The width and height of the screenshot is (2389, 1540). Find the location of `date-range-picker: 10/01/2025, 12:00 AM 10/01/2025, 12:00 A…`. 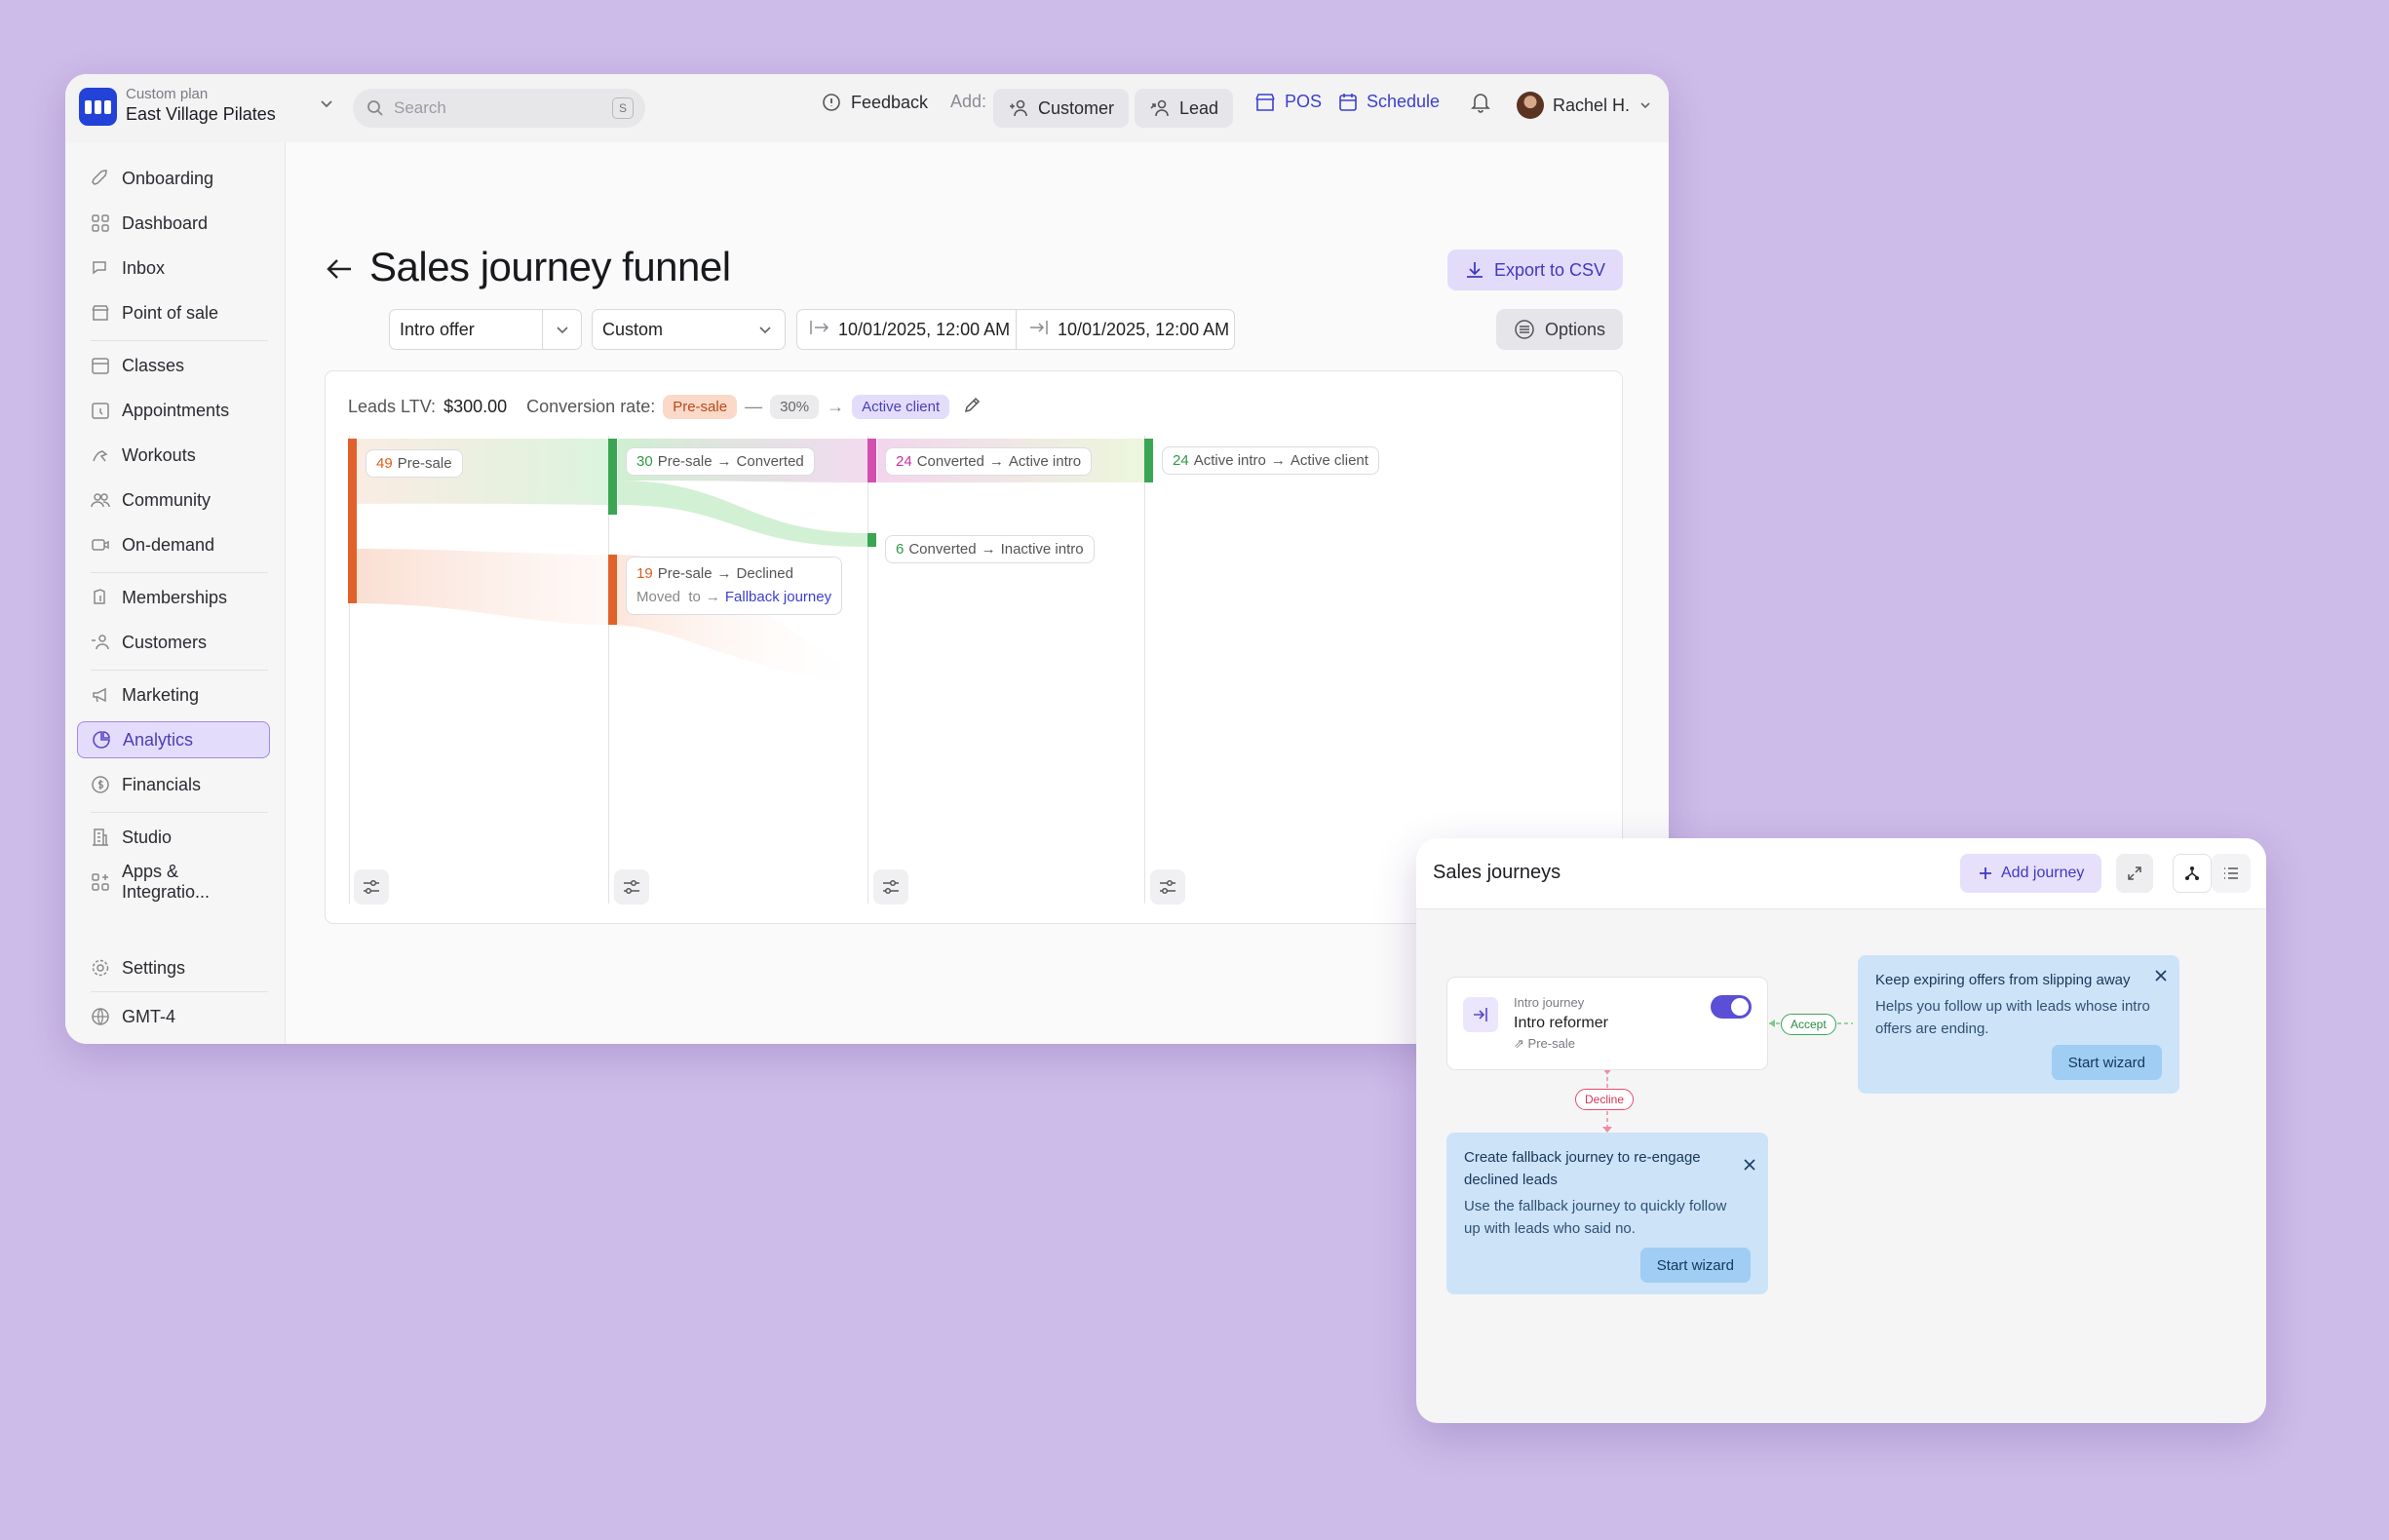

date-range-picker: 10/01/2025, 12:00 AM 10/01/2025, 12:00 A… is located at coordinates (1016, 329).